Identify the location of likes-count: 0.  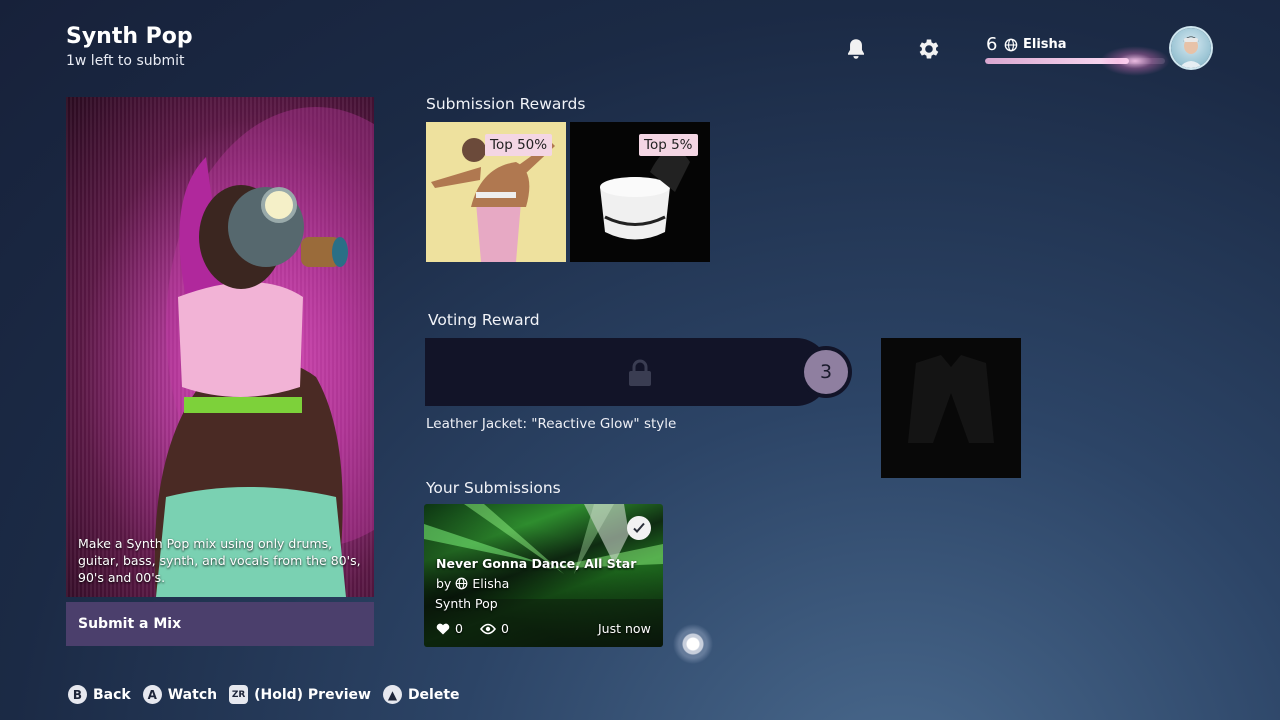
(459, 628).